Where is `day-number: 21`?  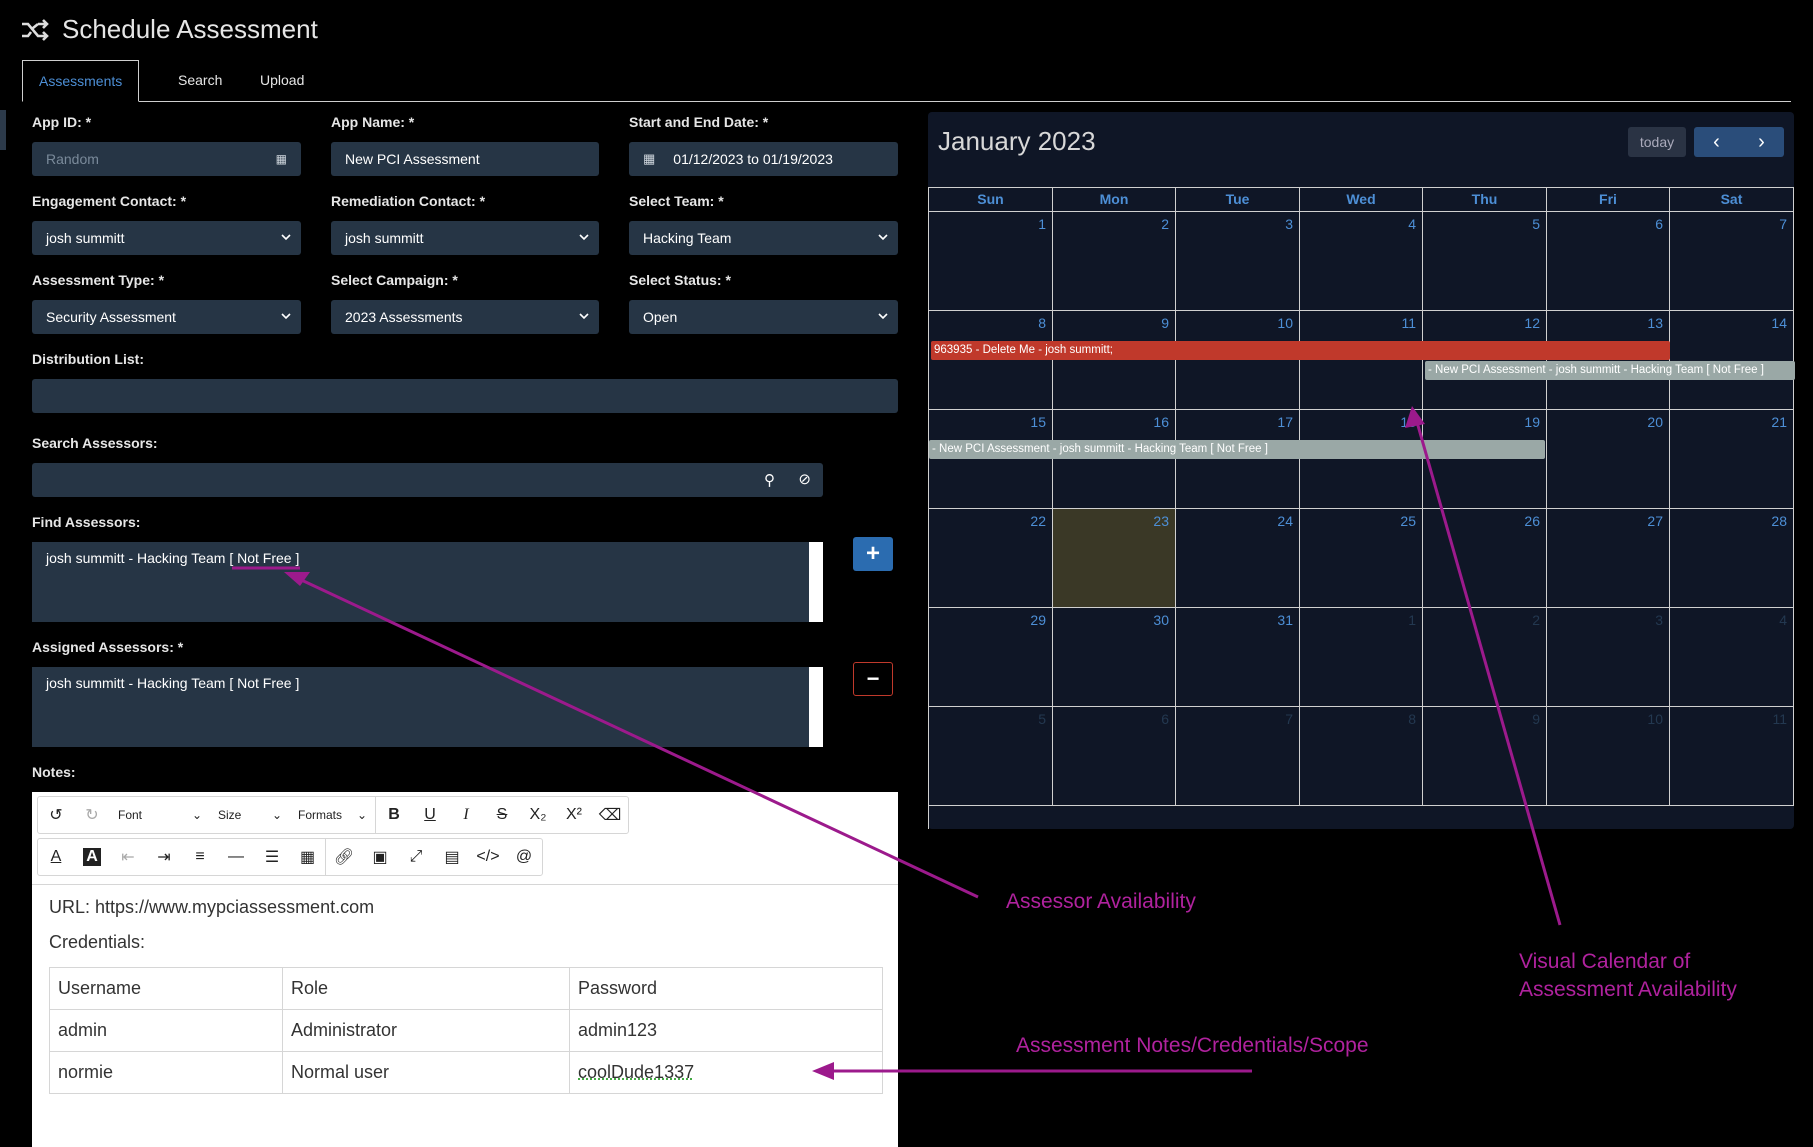
day-number: 21 is located at coordinates (1779, 422).